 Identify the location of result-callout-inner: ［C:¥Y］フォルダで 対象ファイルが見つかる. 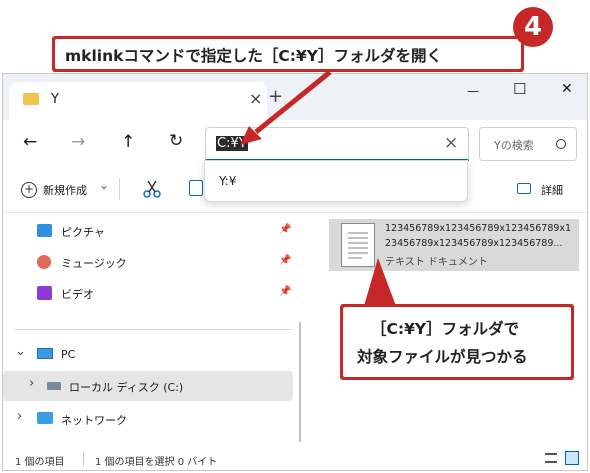
(457, 342).